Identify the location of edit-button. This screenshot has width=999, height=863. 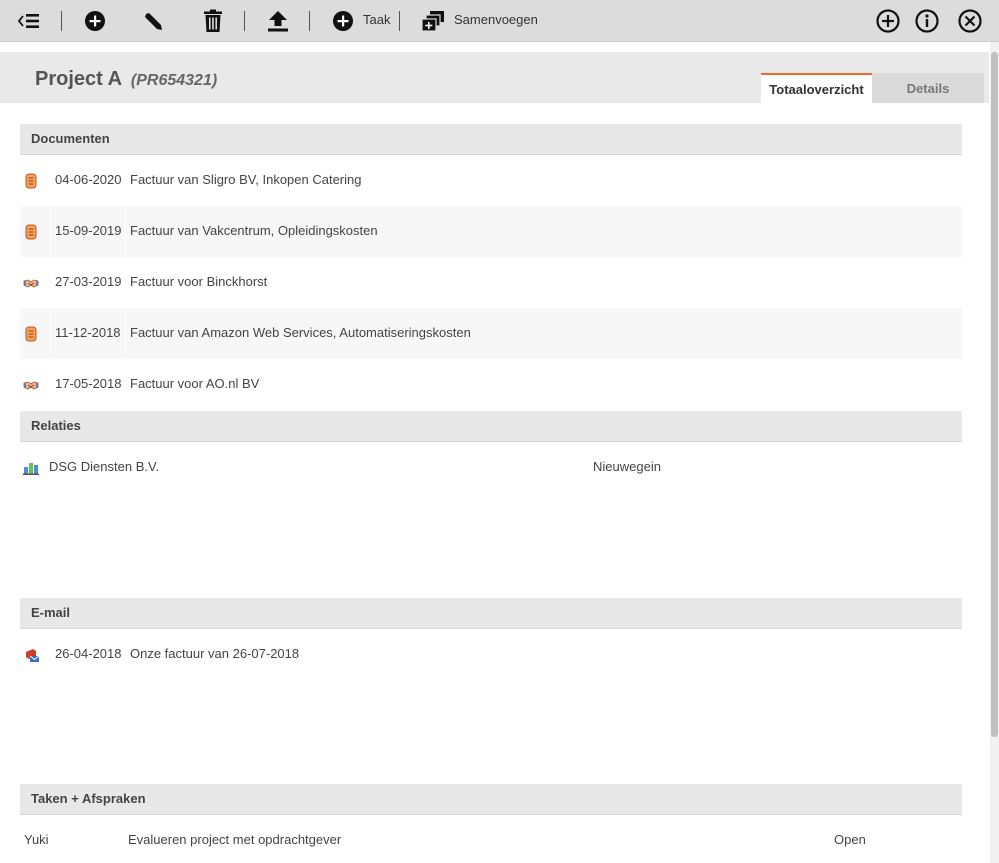
(153, 21).